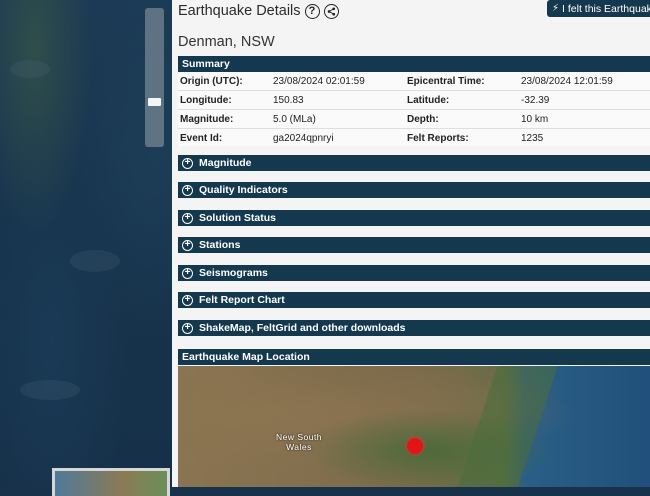 This screenshot has height=496, width=650. What do you see at coordinates (206, 100) in the screenshot?
I see `longitude-label: Longitude:` at bounding box center [206, 100].